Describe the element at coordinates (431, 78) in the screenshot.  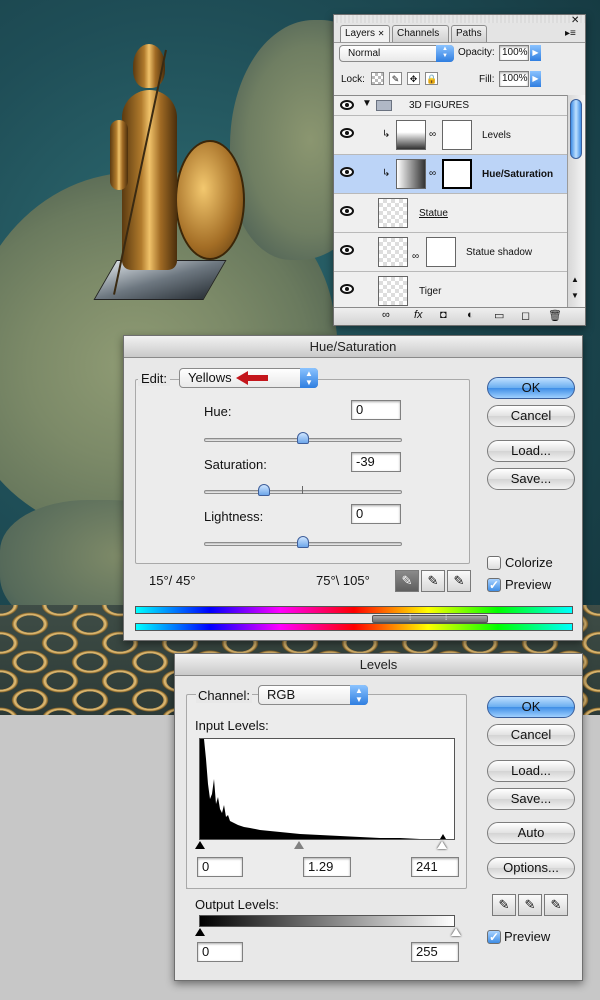
I see `lock-all-icon: 🔒` at that location.